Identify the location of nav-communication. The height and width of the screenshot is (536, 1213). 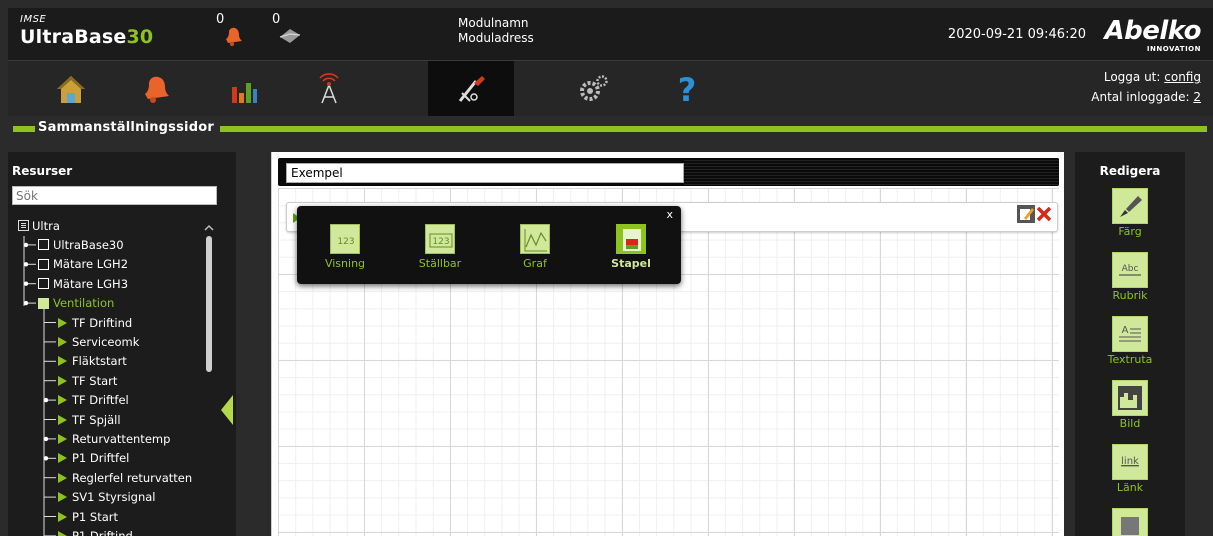
(329, 89).